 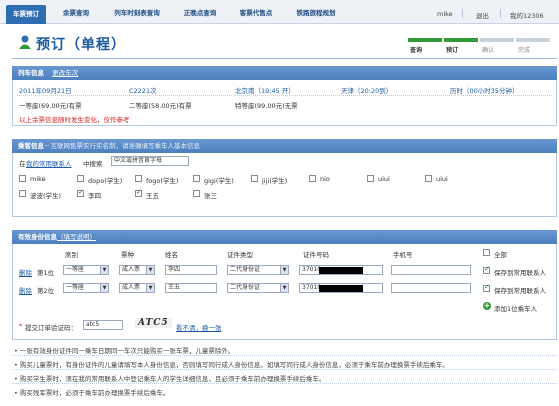 I want to click on step-label-done: 完成, so click(x=524, y=50).